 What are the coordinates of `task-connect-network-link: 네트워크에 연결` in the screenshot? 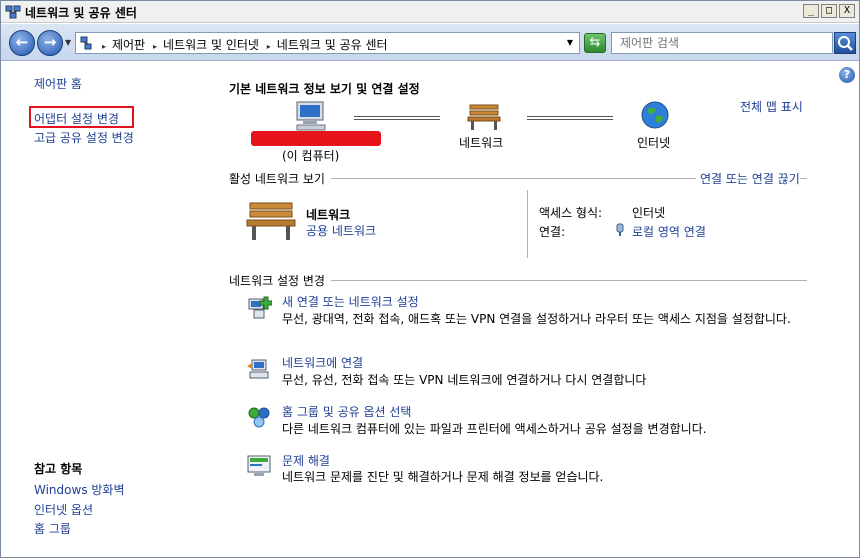 It's located at (322, 362).